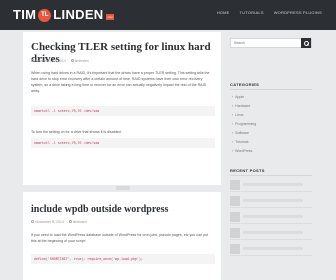 The height and width of the screenshot is (280, 336). Describe the element at coordinates (237, 115) in the screenshot. I see `category-link: Linux` at that location.